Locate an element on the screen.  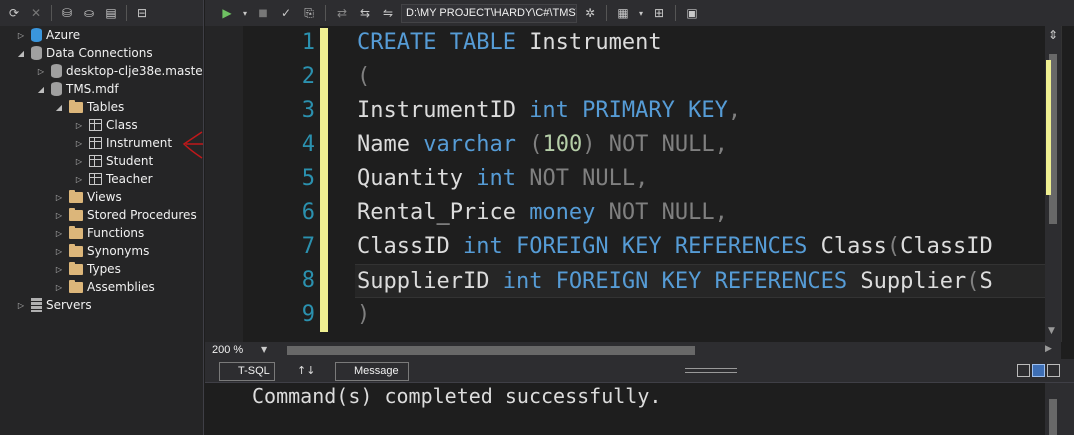
database-selector: D:\MY PROJECT\HARDY\C#\TMS\ is located at coordinates (489, 13).